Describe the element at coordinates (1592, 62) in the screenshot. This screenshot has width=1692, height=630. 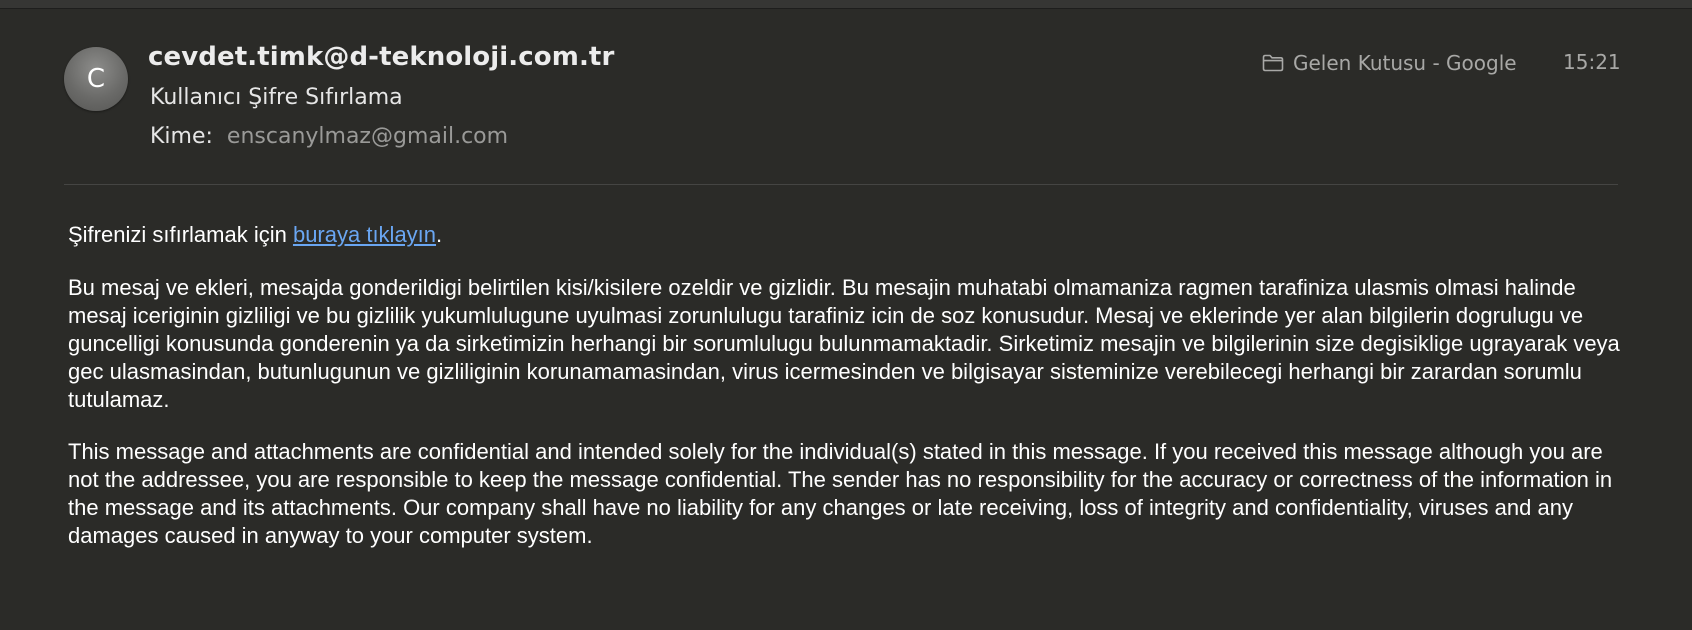
I see `received-time: 15:21` at that location.